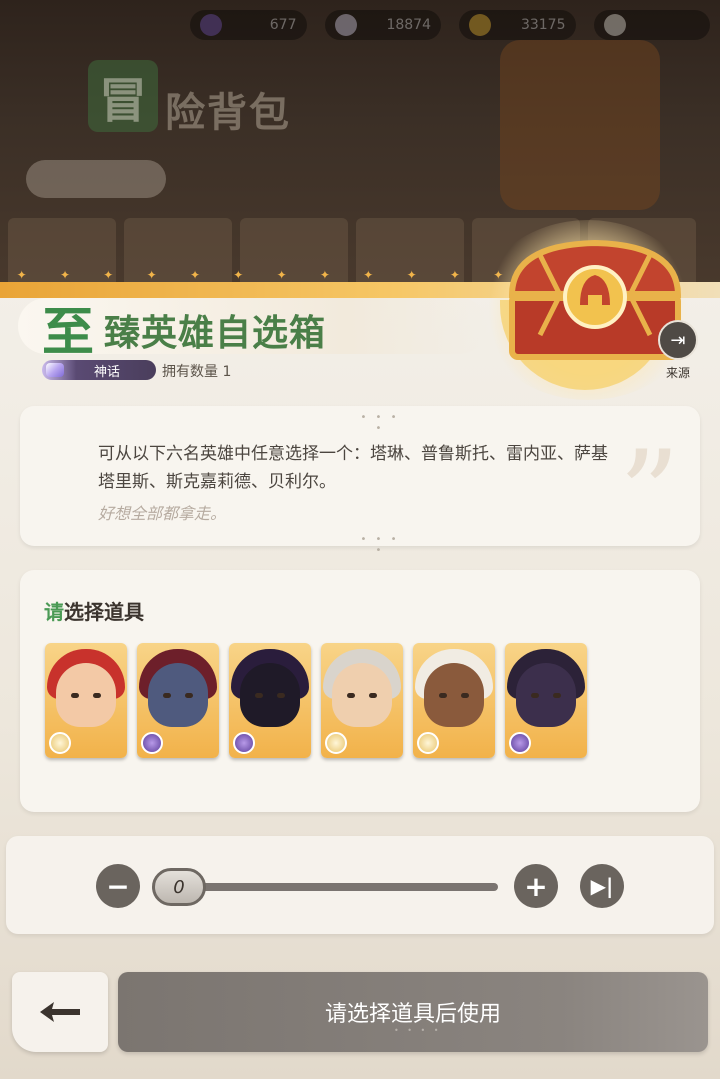 Image resolution: width=720 pixels, height=1079 pixels. I want to click on currency-item: 18874, so click(382, 25).